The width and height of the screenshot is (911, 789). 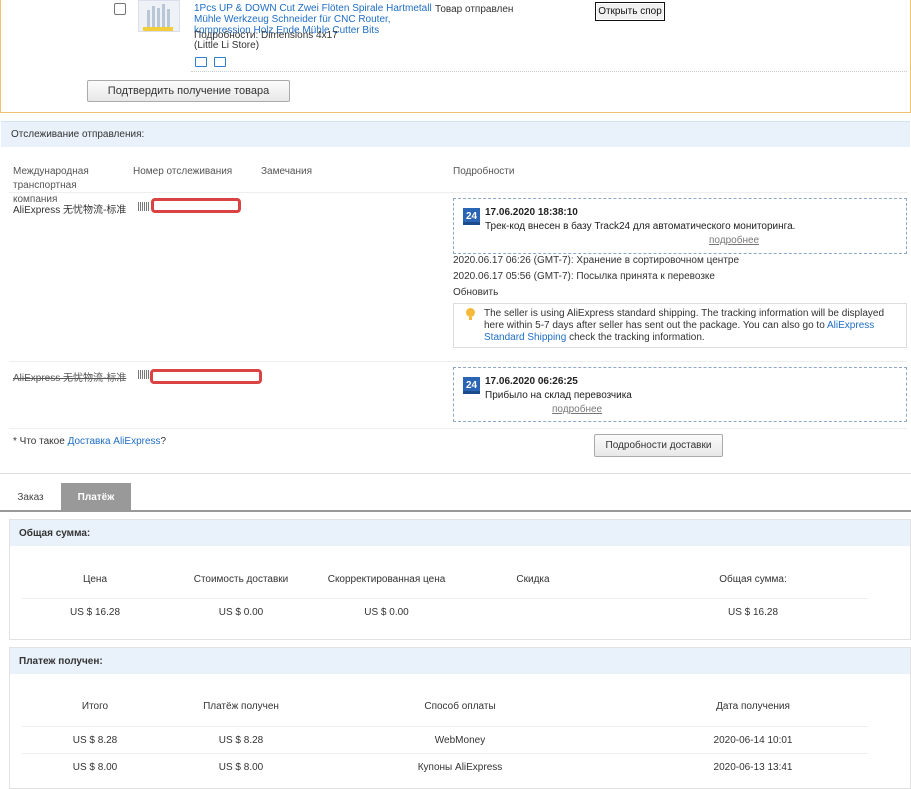 I want to click on row-payment-method: Купоны AliExpress, so click(x=460, y=767).